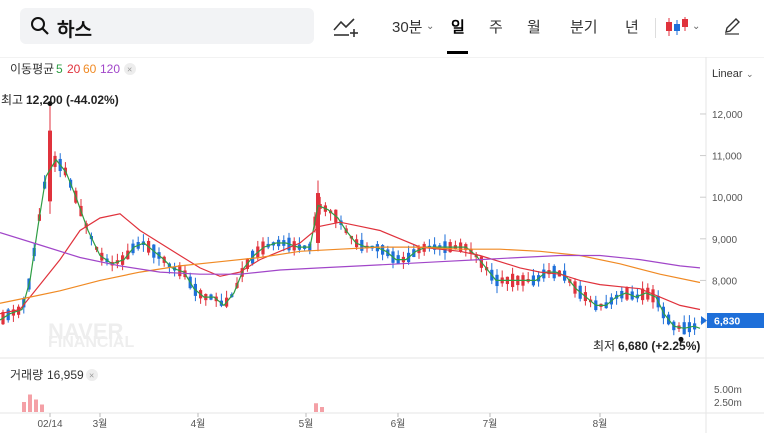  Describe the element at coordinates (655, 28) in the screenshot. I see `toolbar-divider` at that location.